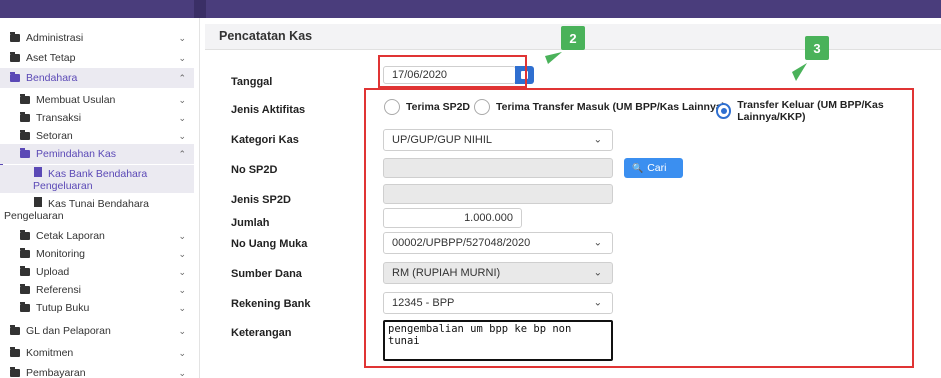  Describe the element at coordinates (97, 38) in the screenshot. I see `sidebar-item-administrasi: Administrasi ⌄` at that location.